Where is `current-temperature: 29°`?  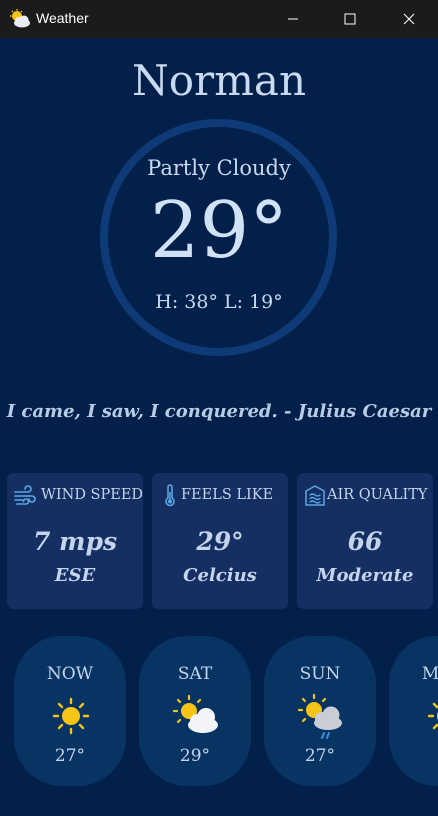 current-temperature: 29° is located at coordinates (219, 231).